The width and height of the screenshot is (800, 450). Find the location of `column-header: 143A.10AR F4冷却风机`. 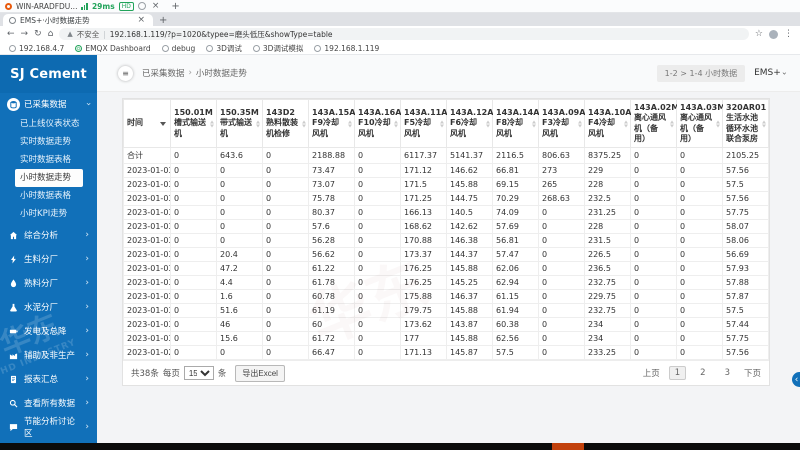

column-header: 143A.10AR F4冷却风机 is located at coordinates (611, 123).